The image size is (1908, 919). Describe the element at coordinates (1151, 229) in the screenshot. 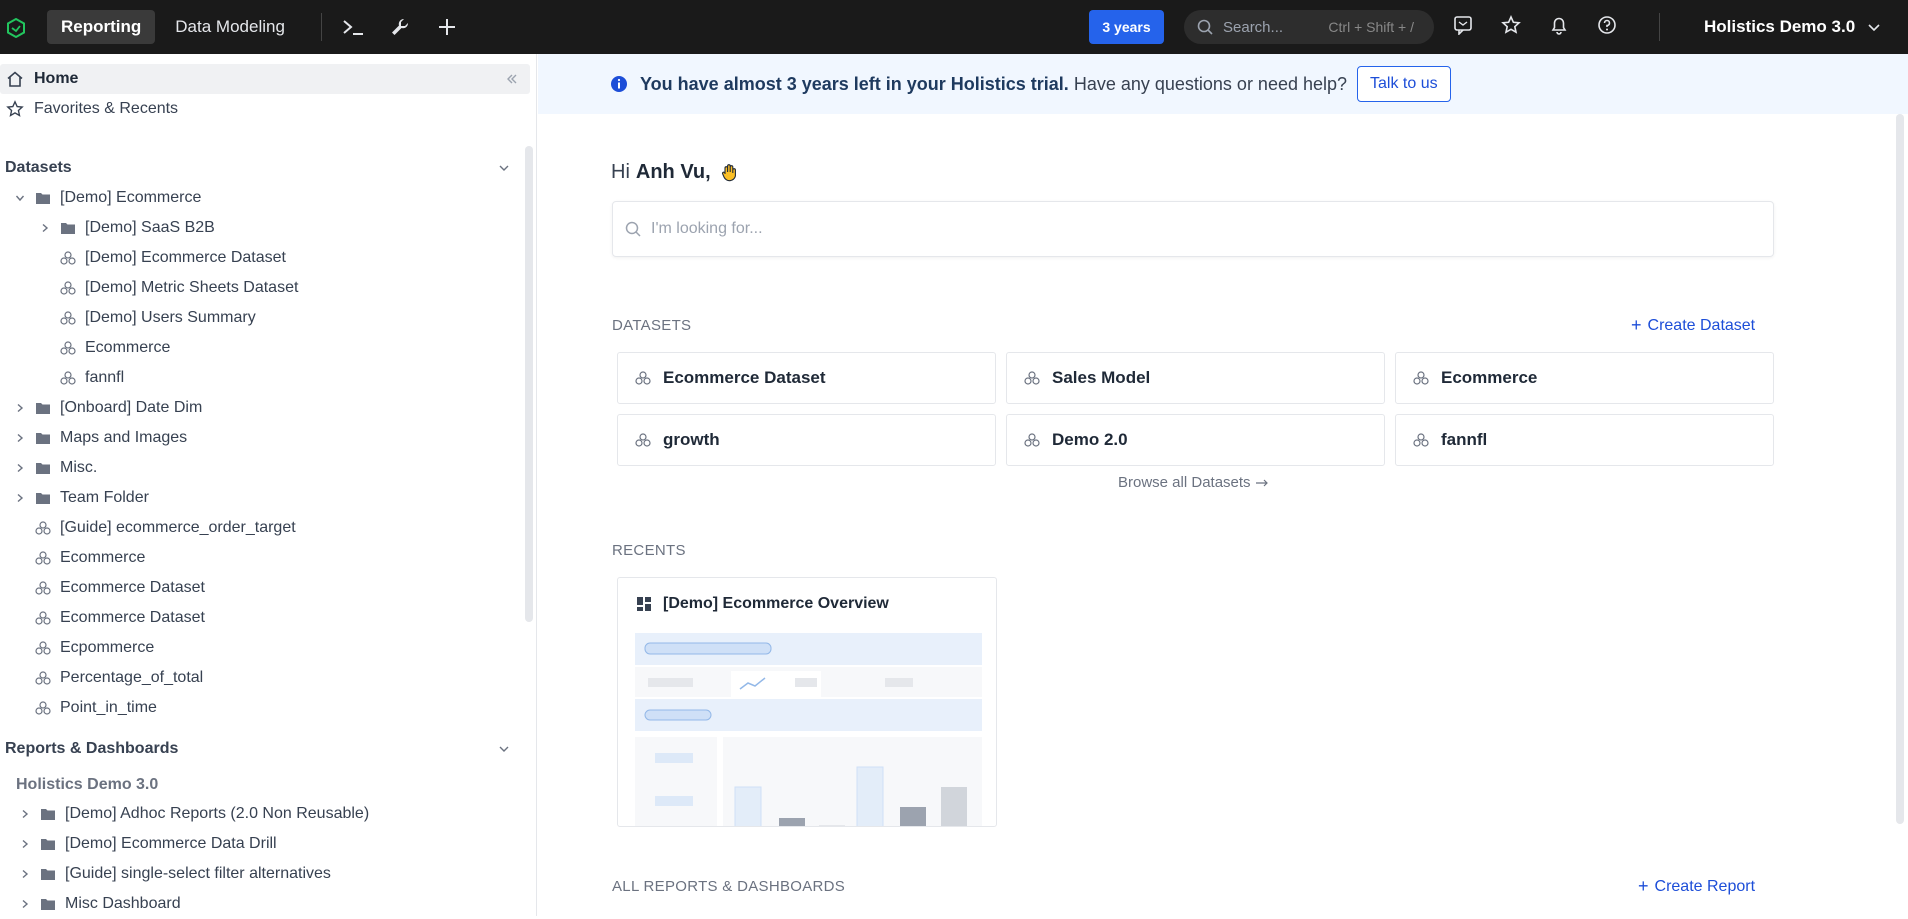

I see `home-search-field` at that location.